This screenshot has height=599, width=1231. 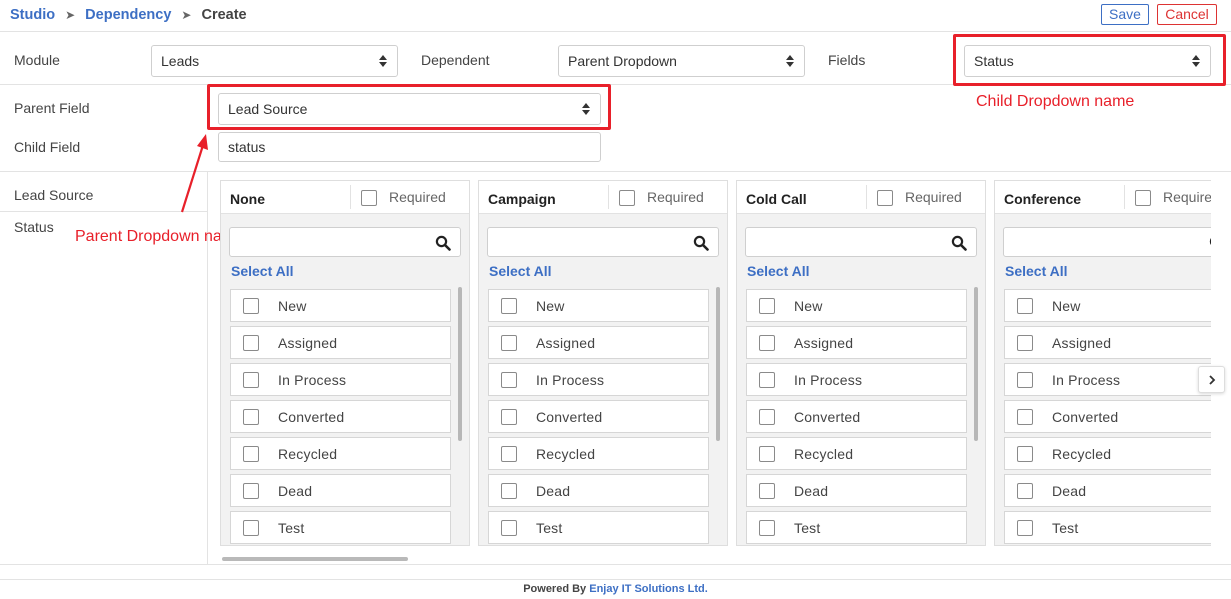 What do you see at coordinates (615, 564) in the screenshot?
I see `content-bottom-divider` at bounding box center [615, 564].